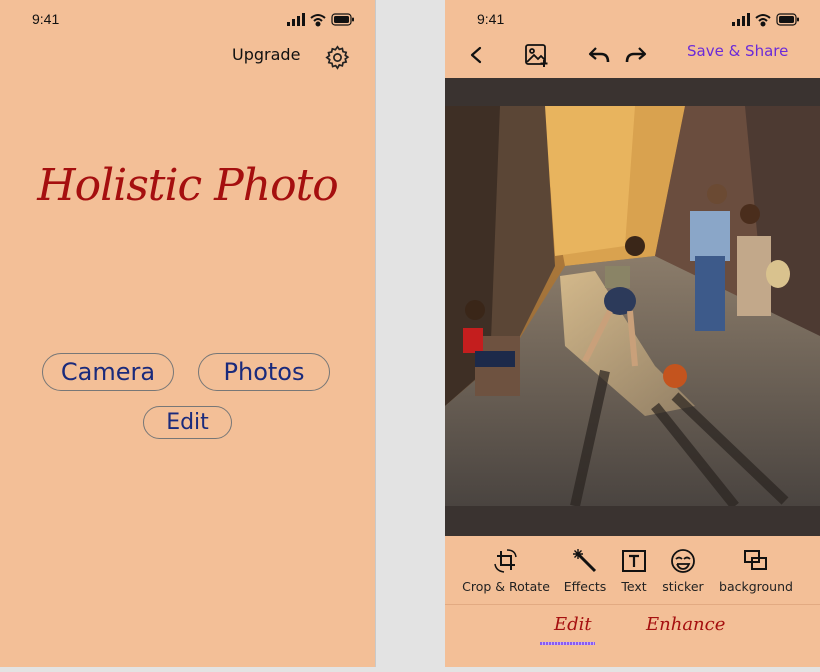 Image resolution: width=820 pixels, height=672 pixels. I want to click on camera-button: Camera, so click(108, 372).